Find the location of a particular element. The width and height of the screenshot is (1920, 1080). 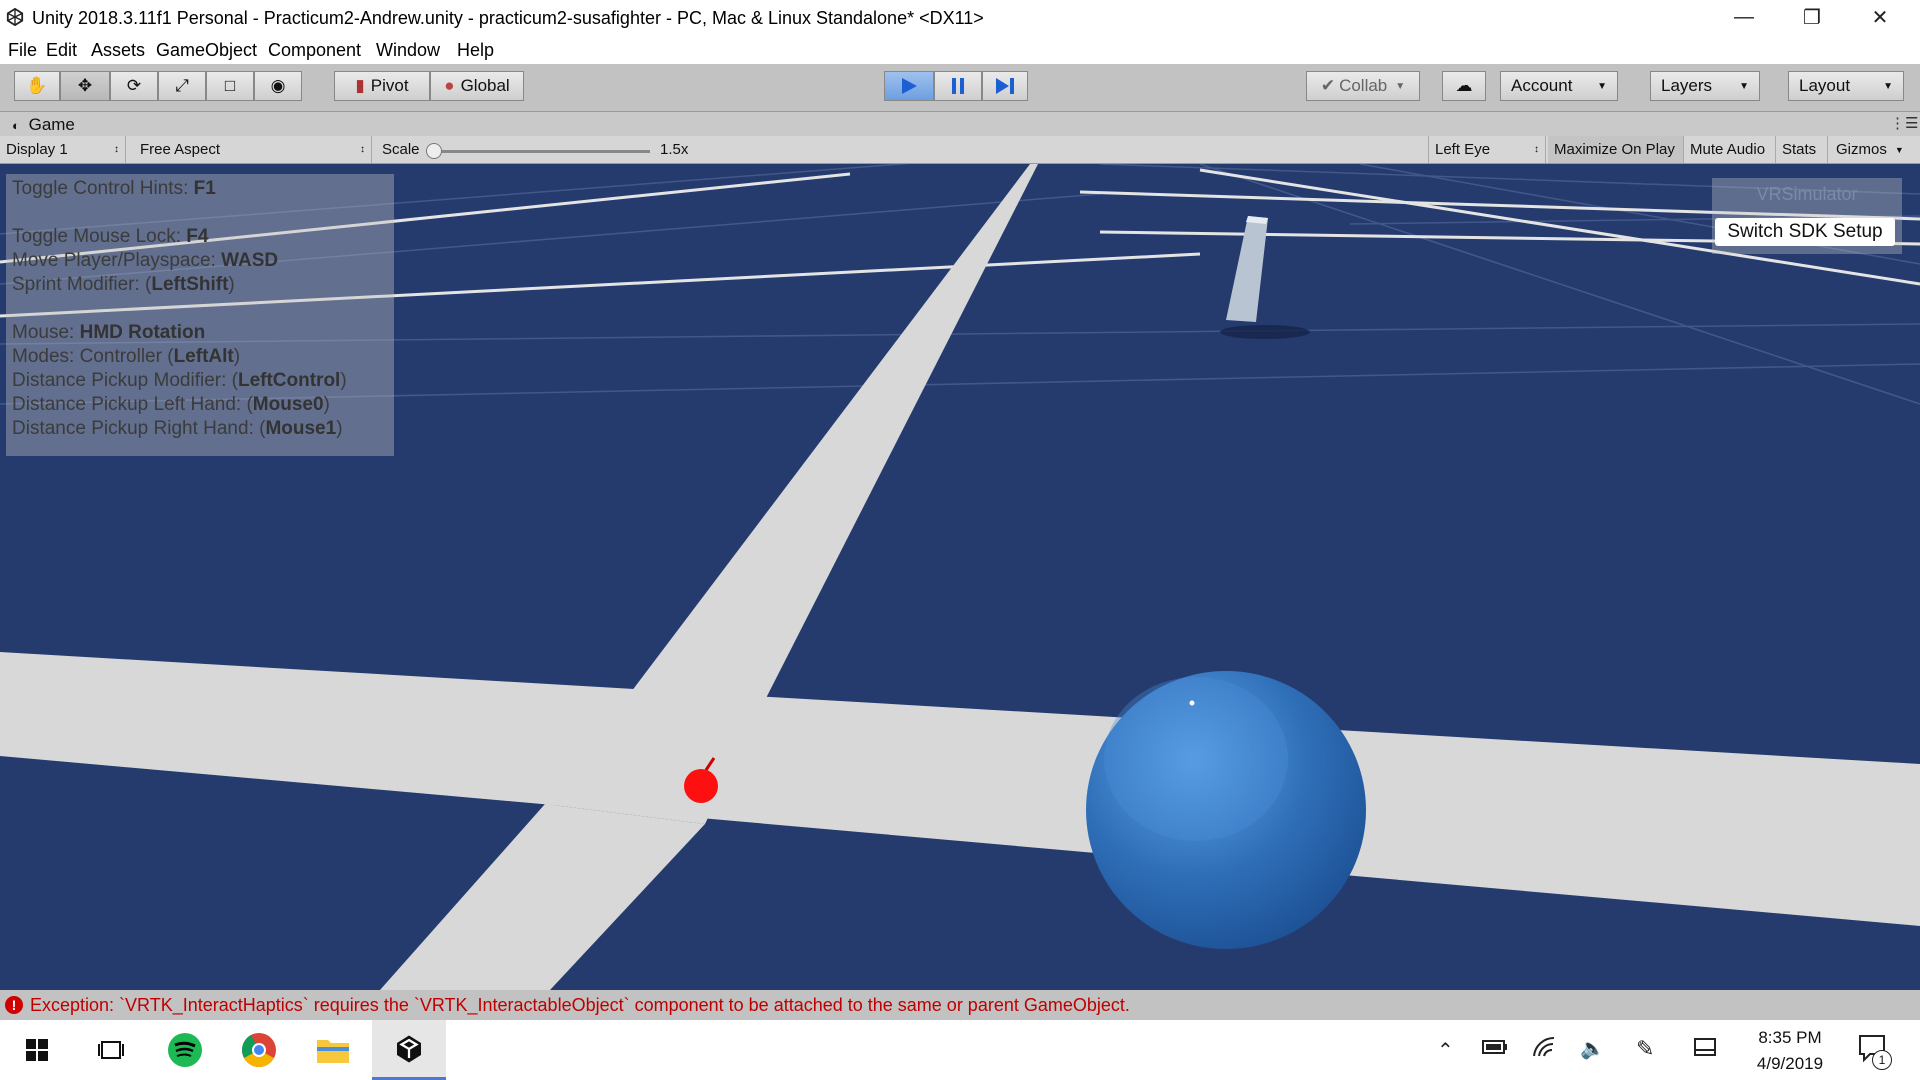

vr-simulator-title: VRSimulator is located at coordinates (1807, 194).